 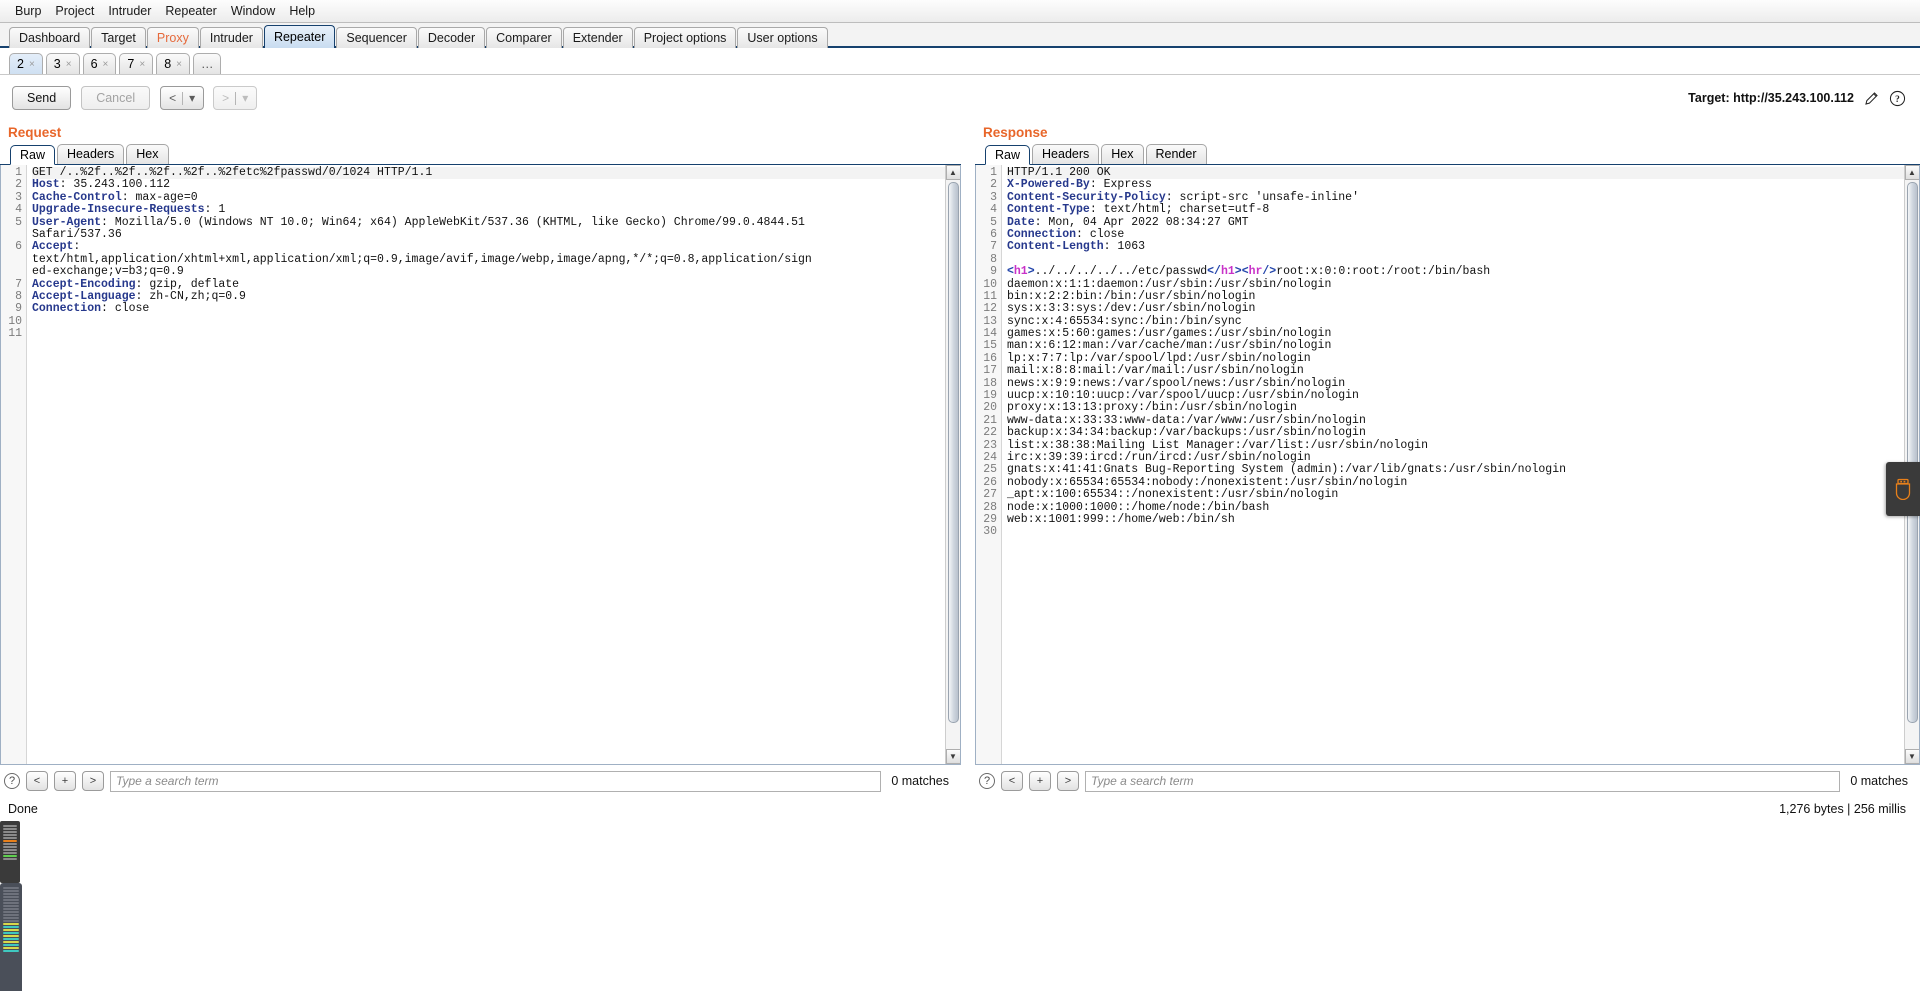 What do you see at coordinates (1015, 132) in the screenshot?
I see `response-title: Response` at bounding box center [1015, 132].